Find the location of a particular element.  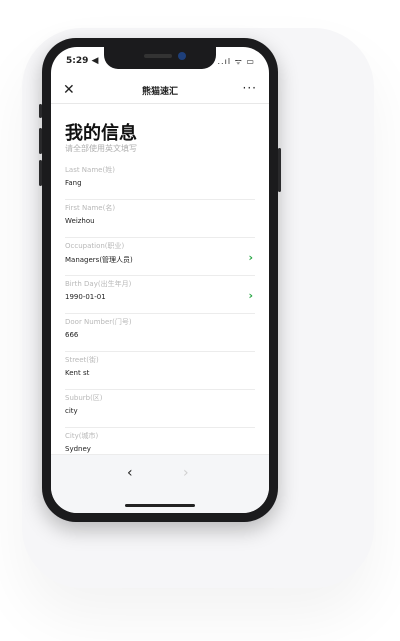

field-value: 1990-01-01 is located at coordinates (85, 297).